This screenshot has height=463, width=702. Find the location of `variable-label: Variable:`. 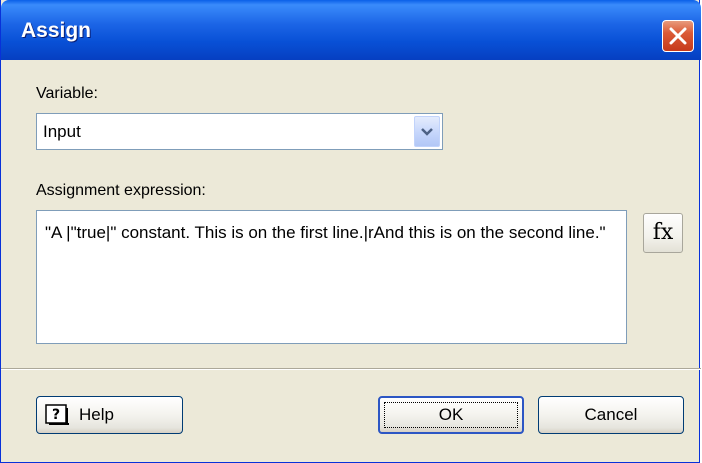

variable-label: Variable: is located at coordinates (67, 93).